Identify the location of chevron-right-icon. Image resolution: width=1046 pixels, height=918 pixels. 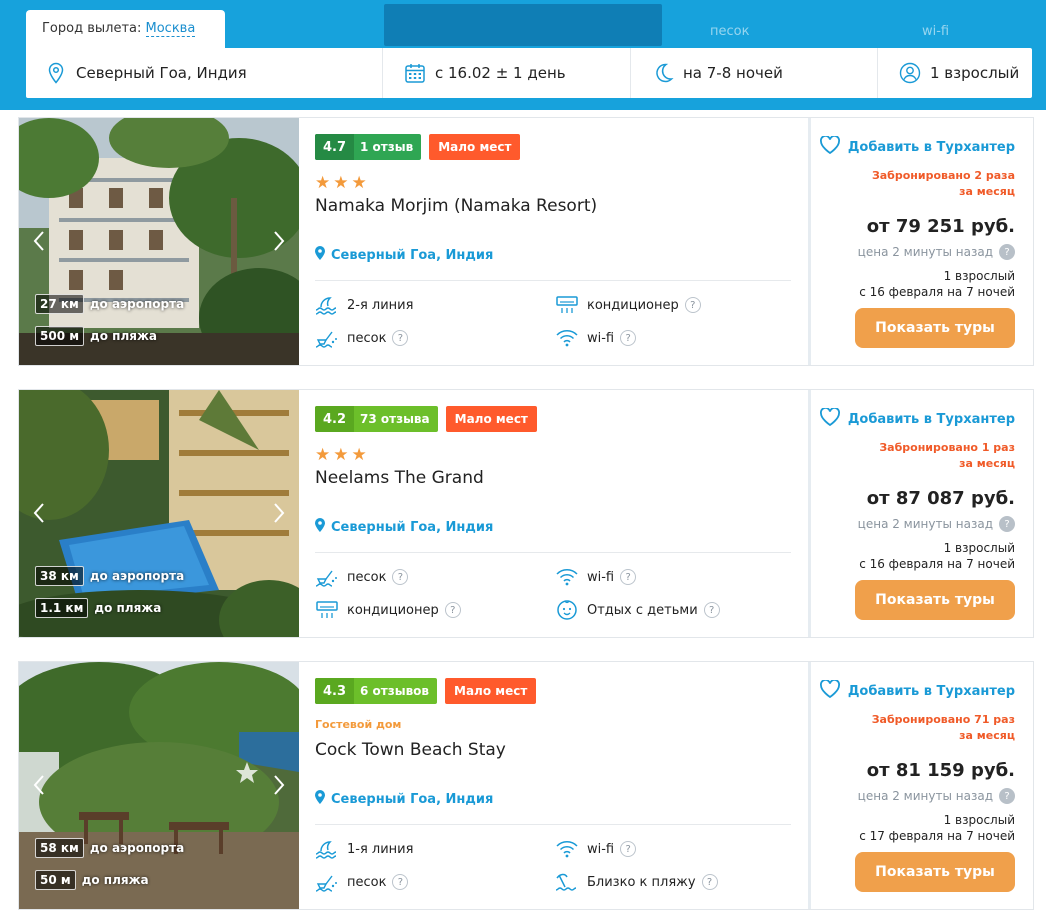
(279, 513).